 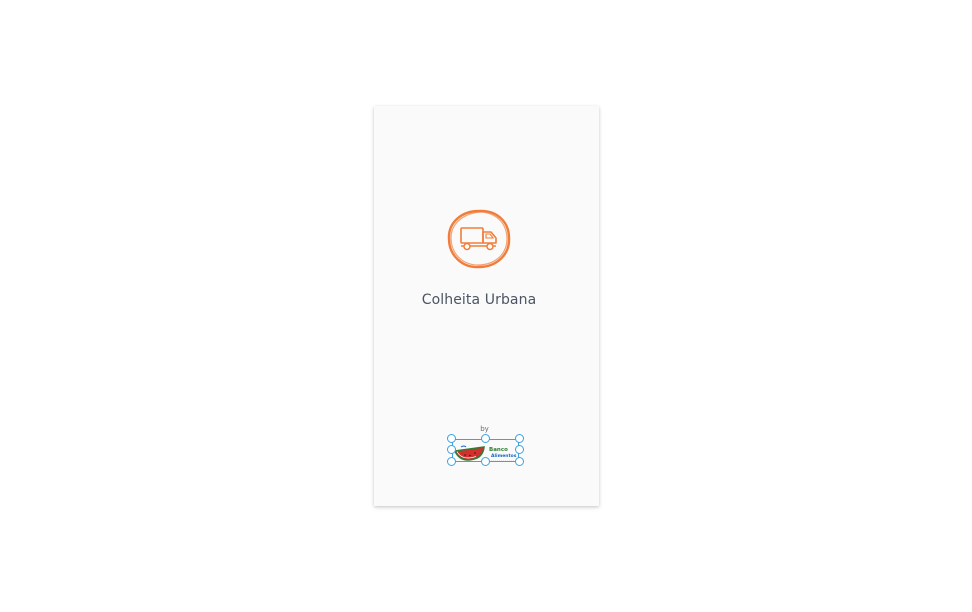 I want to click on app-name: Colheita Urbana, so click(x=479, y=300).